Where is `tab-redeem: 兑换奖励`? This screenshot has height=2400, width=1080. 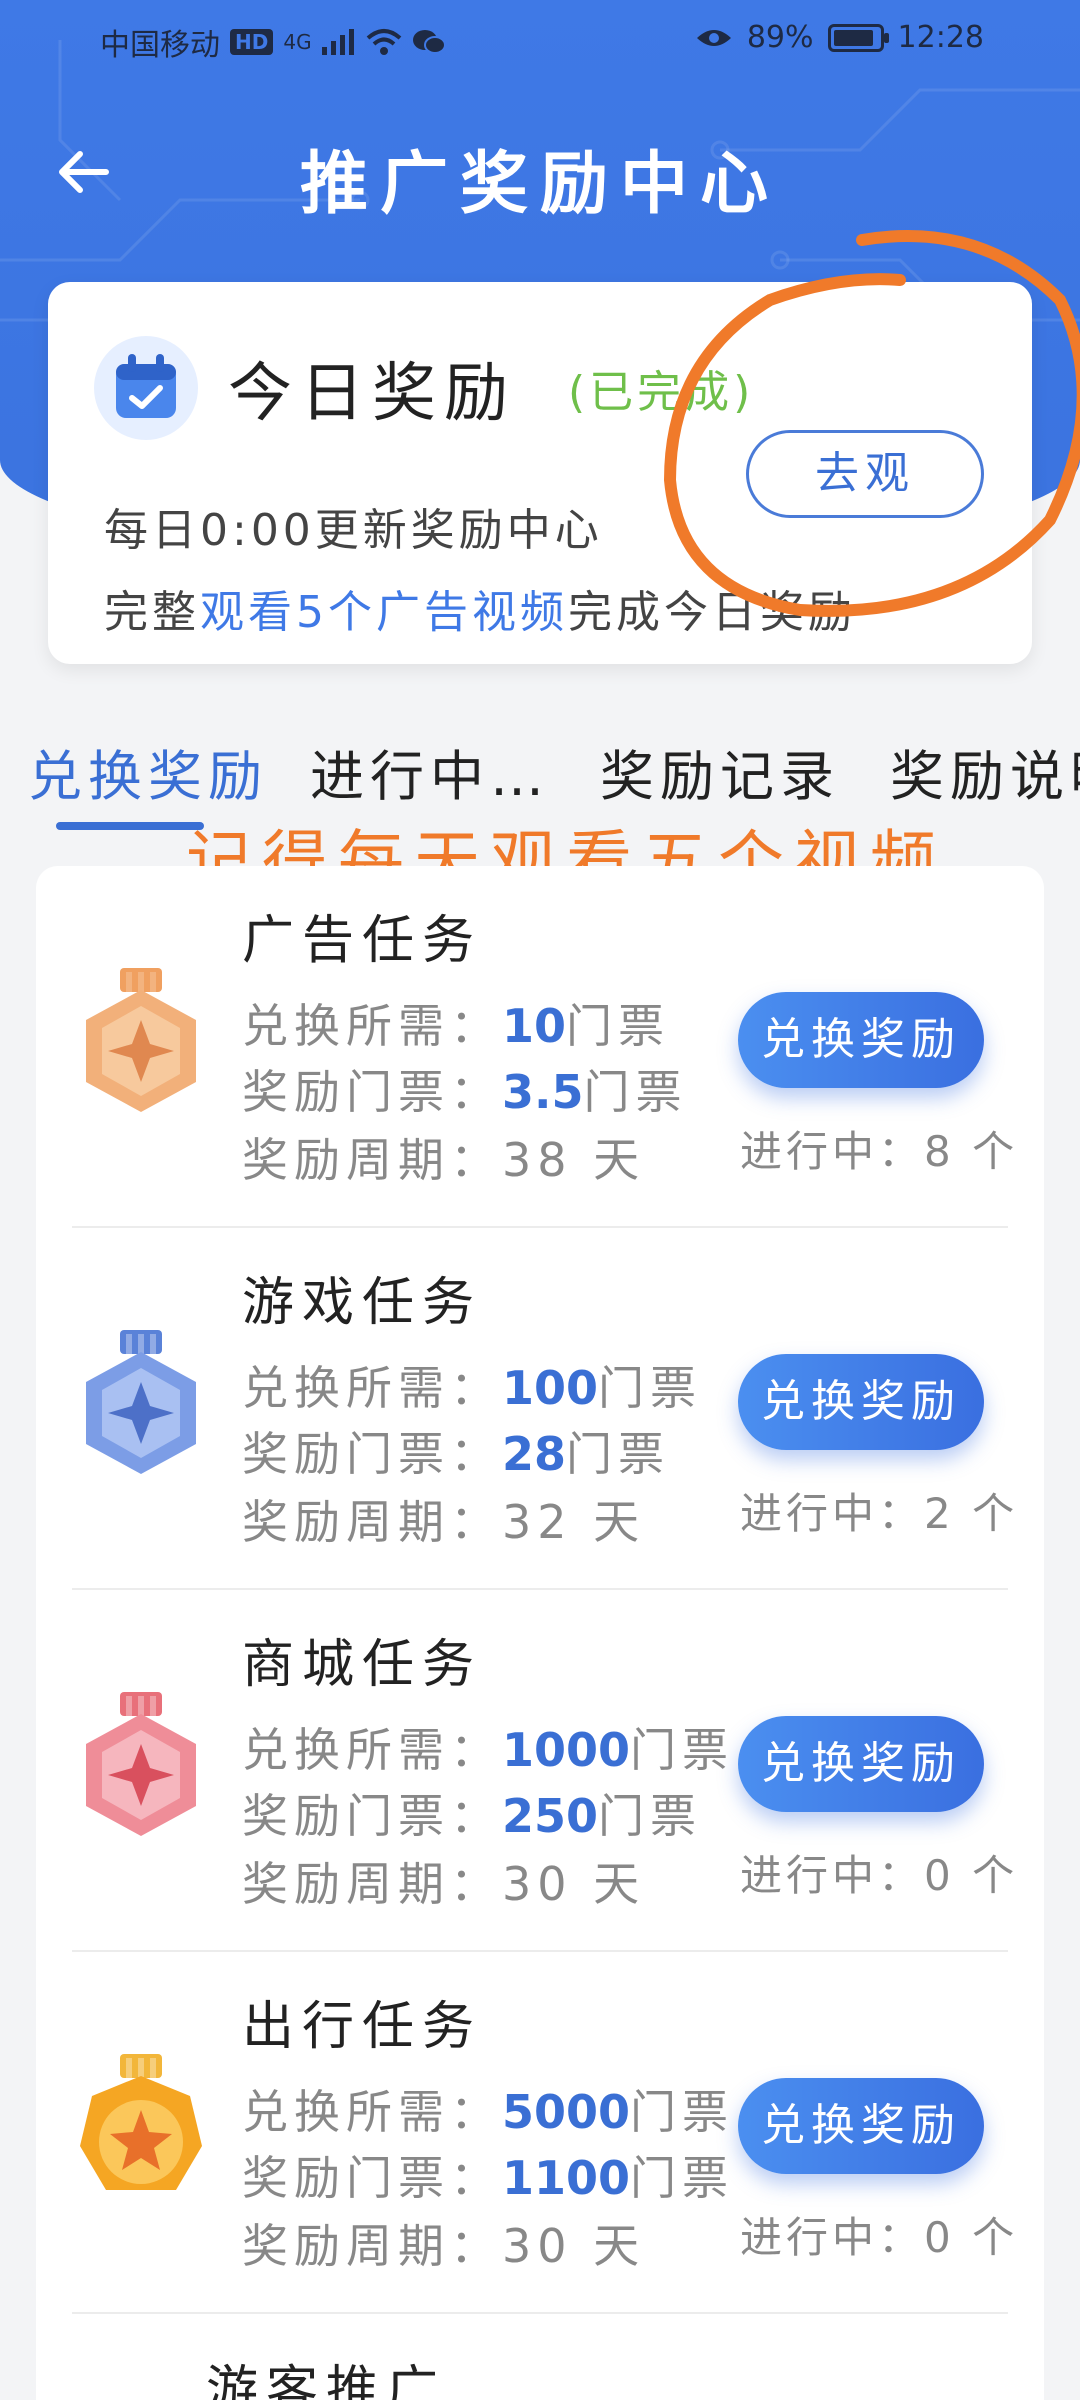
tab-redeem: 兑换奖励 is located at coordinates (148, 771).